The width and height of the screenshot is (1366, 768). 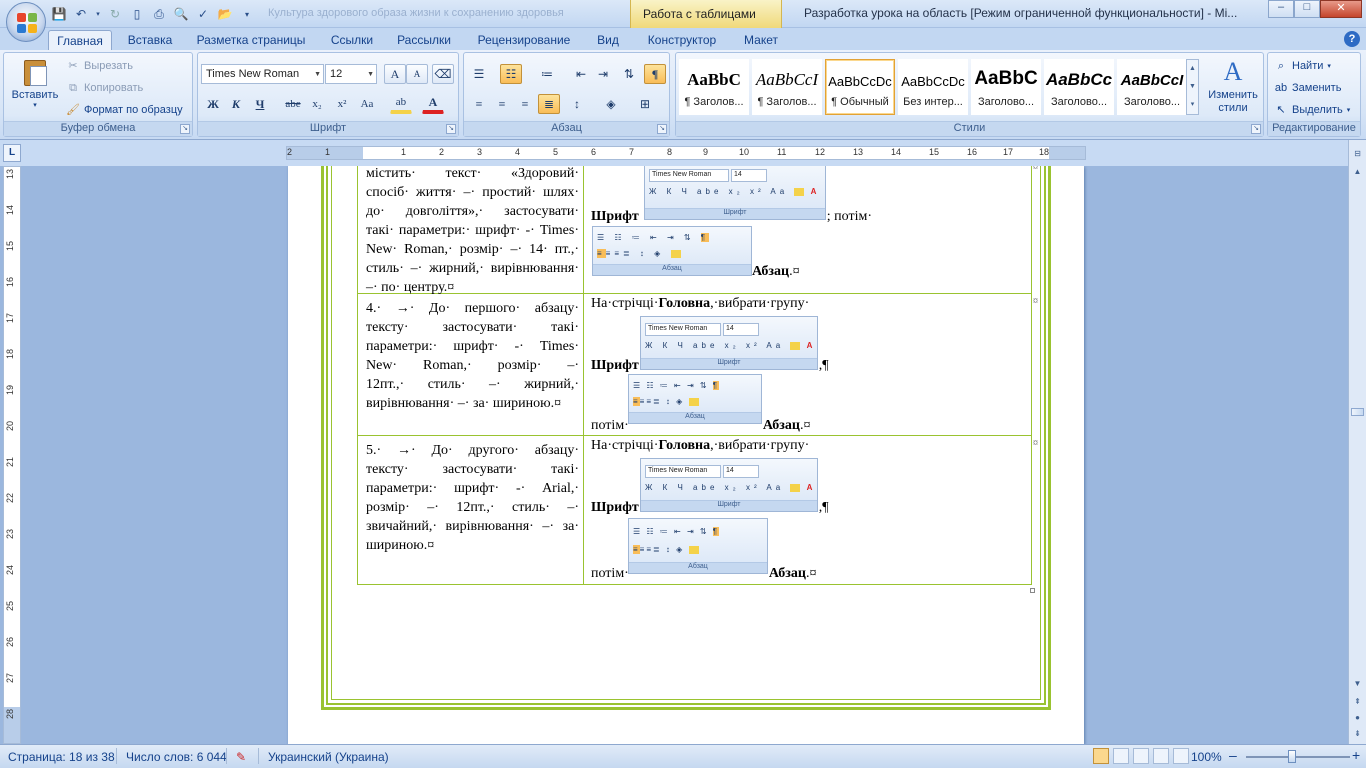 What do you see at coordinates (395, 74) in the screenshot?
I see `grow-font-button: A` at bounding box center [395, 74].